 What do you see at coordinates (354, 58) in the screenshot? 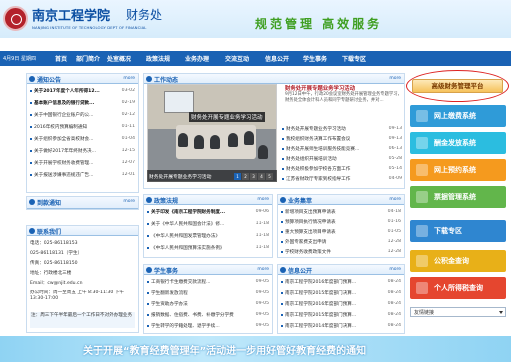
I see `nav-download: 下载专区` at bounding box center [354, 58].